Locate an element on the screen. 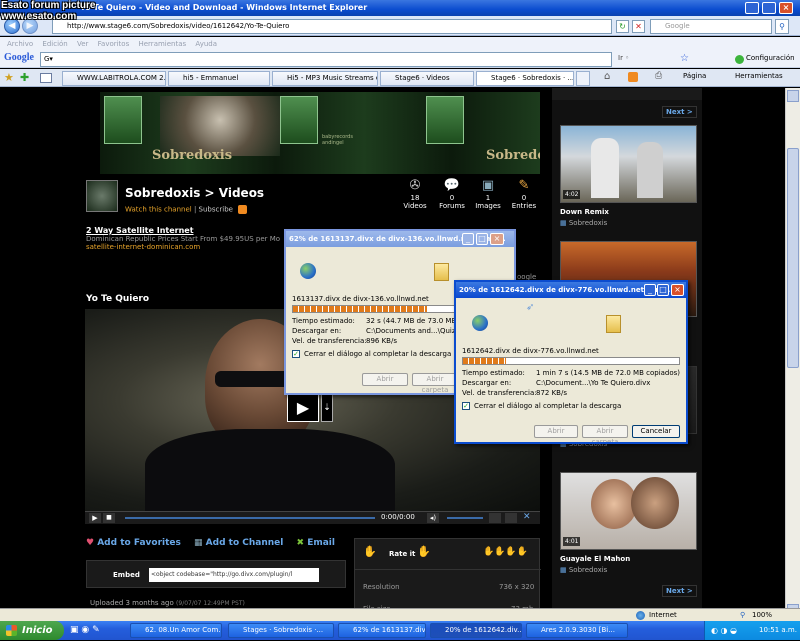 The image size is (800, 641). zoom-level: 100% is located at coordinates (762, 615).